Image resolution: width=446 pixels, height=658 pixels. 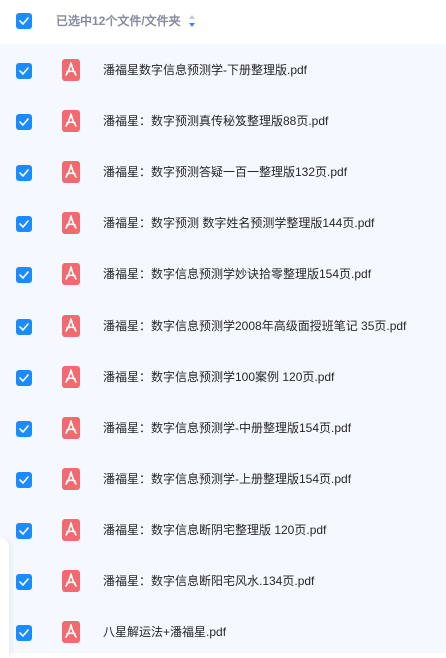 I want to click on file-name: 潘福星：数字信息预测学-中册整理版154页.pdf, so click(x=227, y=428).